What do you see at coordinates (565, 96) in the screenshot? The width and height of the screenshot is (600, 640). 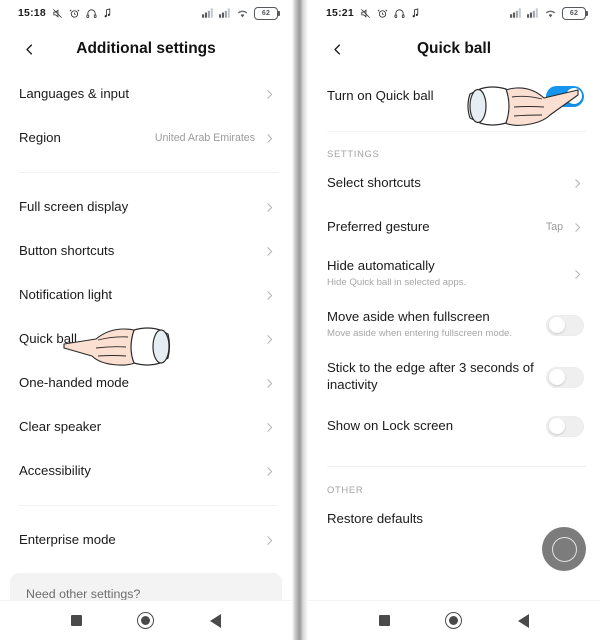 I see `turn-on-quick-ball-toggle` at bounding box center [565, 96].